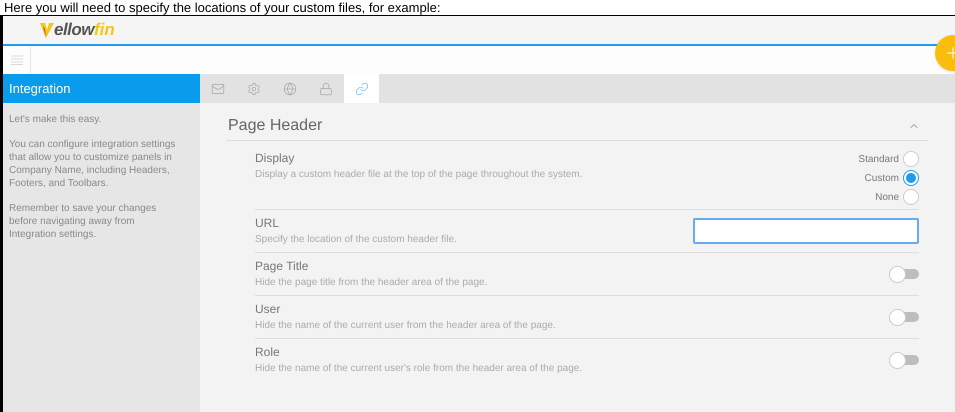 This screenshot has height=412, width=955. I want to click on logo-mark-icon, so click(47, 30).